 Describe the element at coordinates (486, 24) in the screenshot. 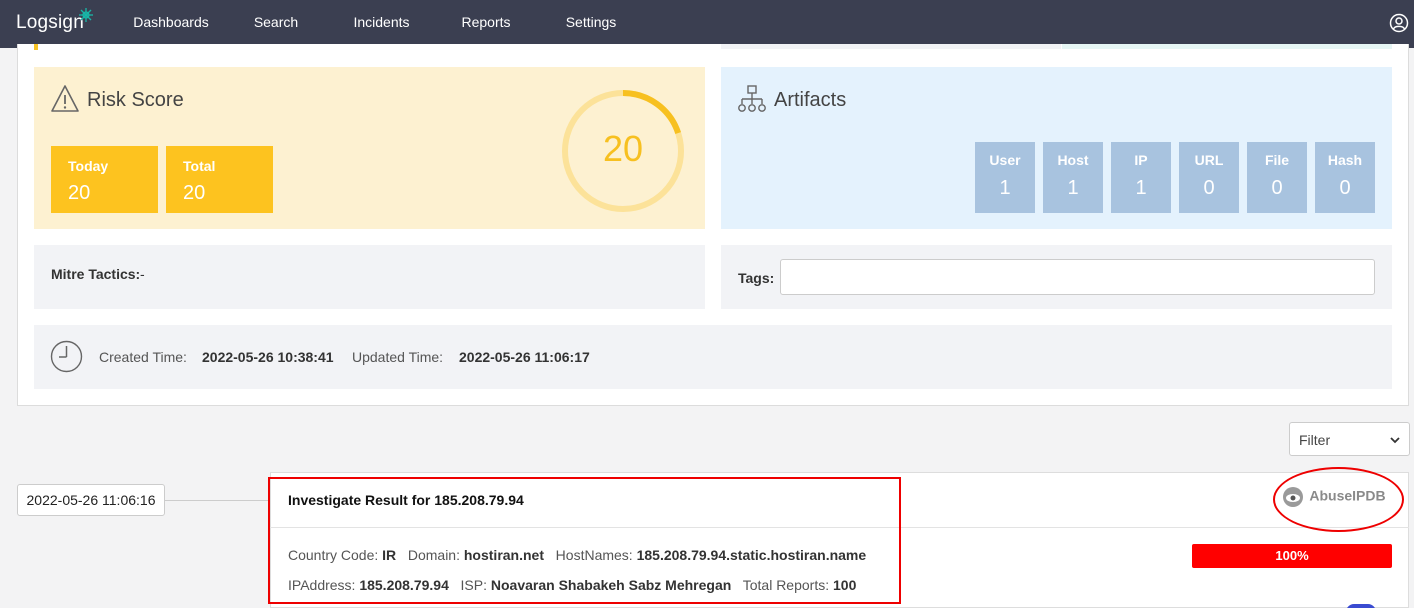

I see `nav-reports: Reports` at that location.